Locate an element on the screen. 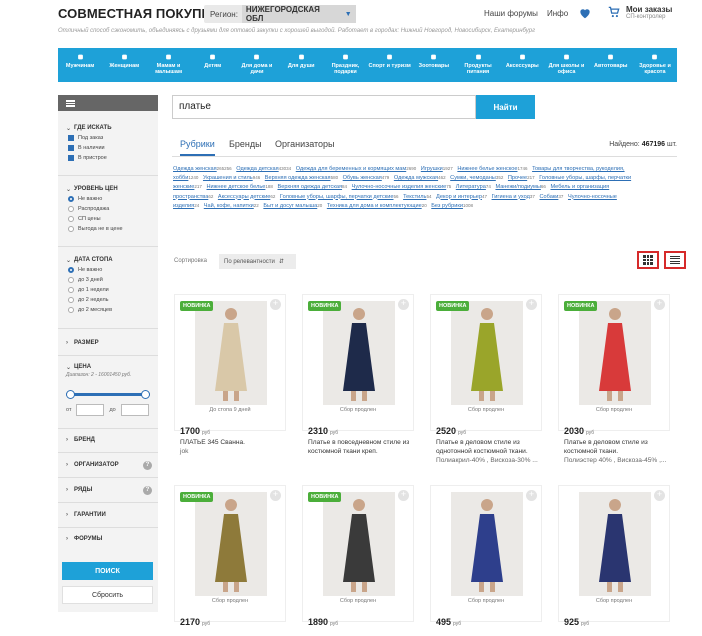 The height and width of the screenshot is (636, 702). filter-search-button: ПОИСК is located at coordinates (107, 571).